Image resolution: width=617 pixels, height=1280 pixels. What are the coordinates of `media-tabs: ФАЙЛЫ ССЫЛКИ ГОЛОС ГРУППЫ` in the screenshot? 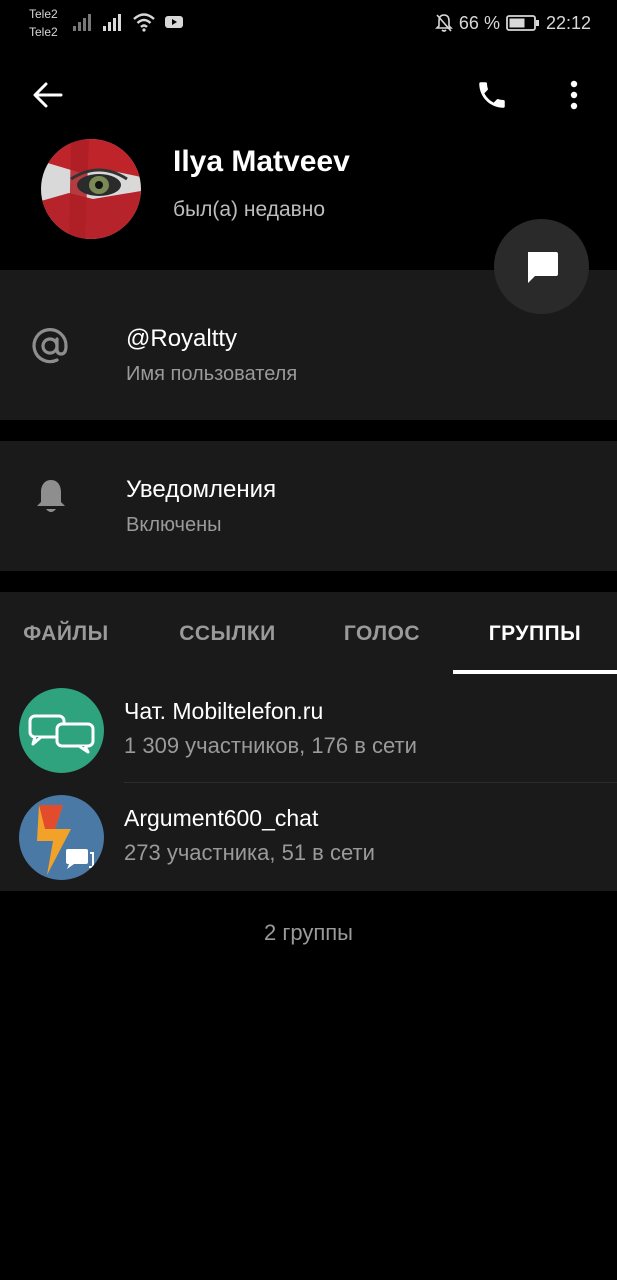 It's located at (308, 634).